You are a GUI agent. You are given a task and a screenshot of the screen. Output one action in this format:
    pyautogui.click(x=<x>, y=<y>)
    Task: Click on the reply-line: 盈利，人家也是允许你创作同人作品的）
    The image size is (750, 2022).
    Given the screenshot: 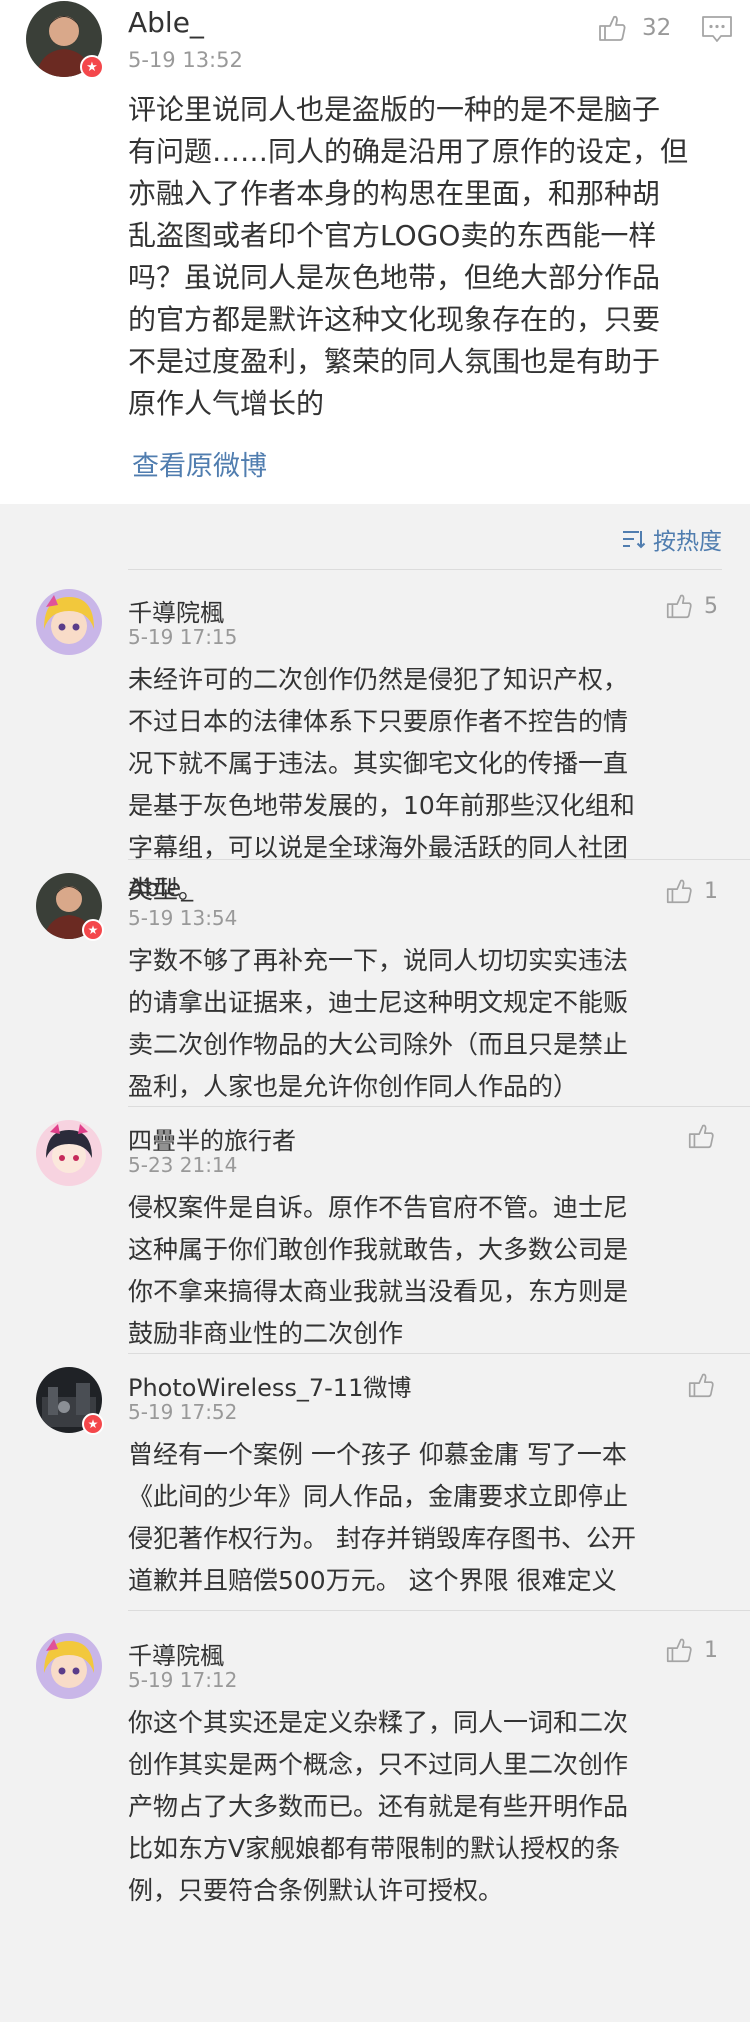 What is the action you would take?
    pyautogui.click(x=353, y=1086)
    